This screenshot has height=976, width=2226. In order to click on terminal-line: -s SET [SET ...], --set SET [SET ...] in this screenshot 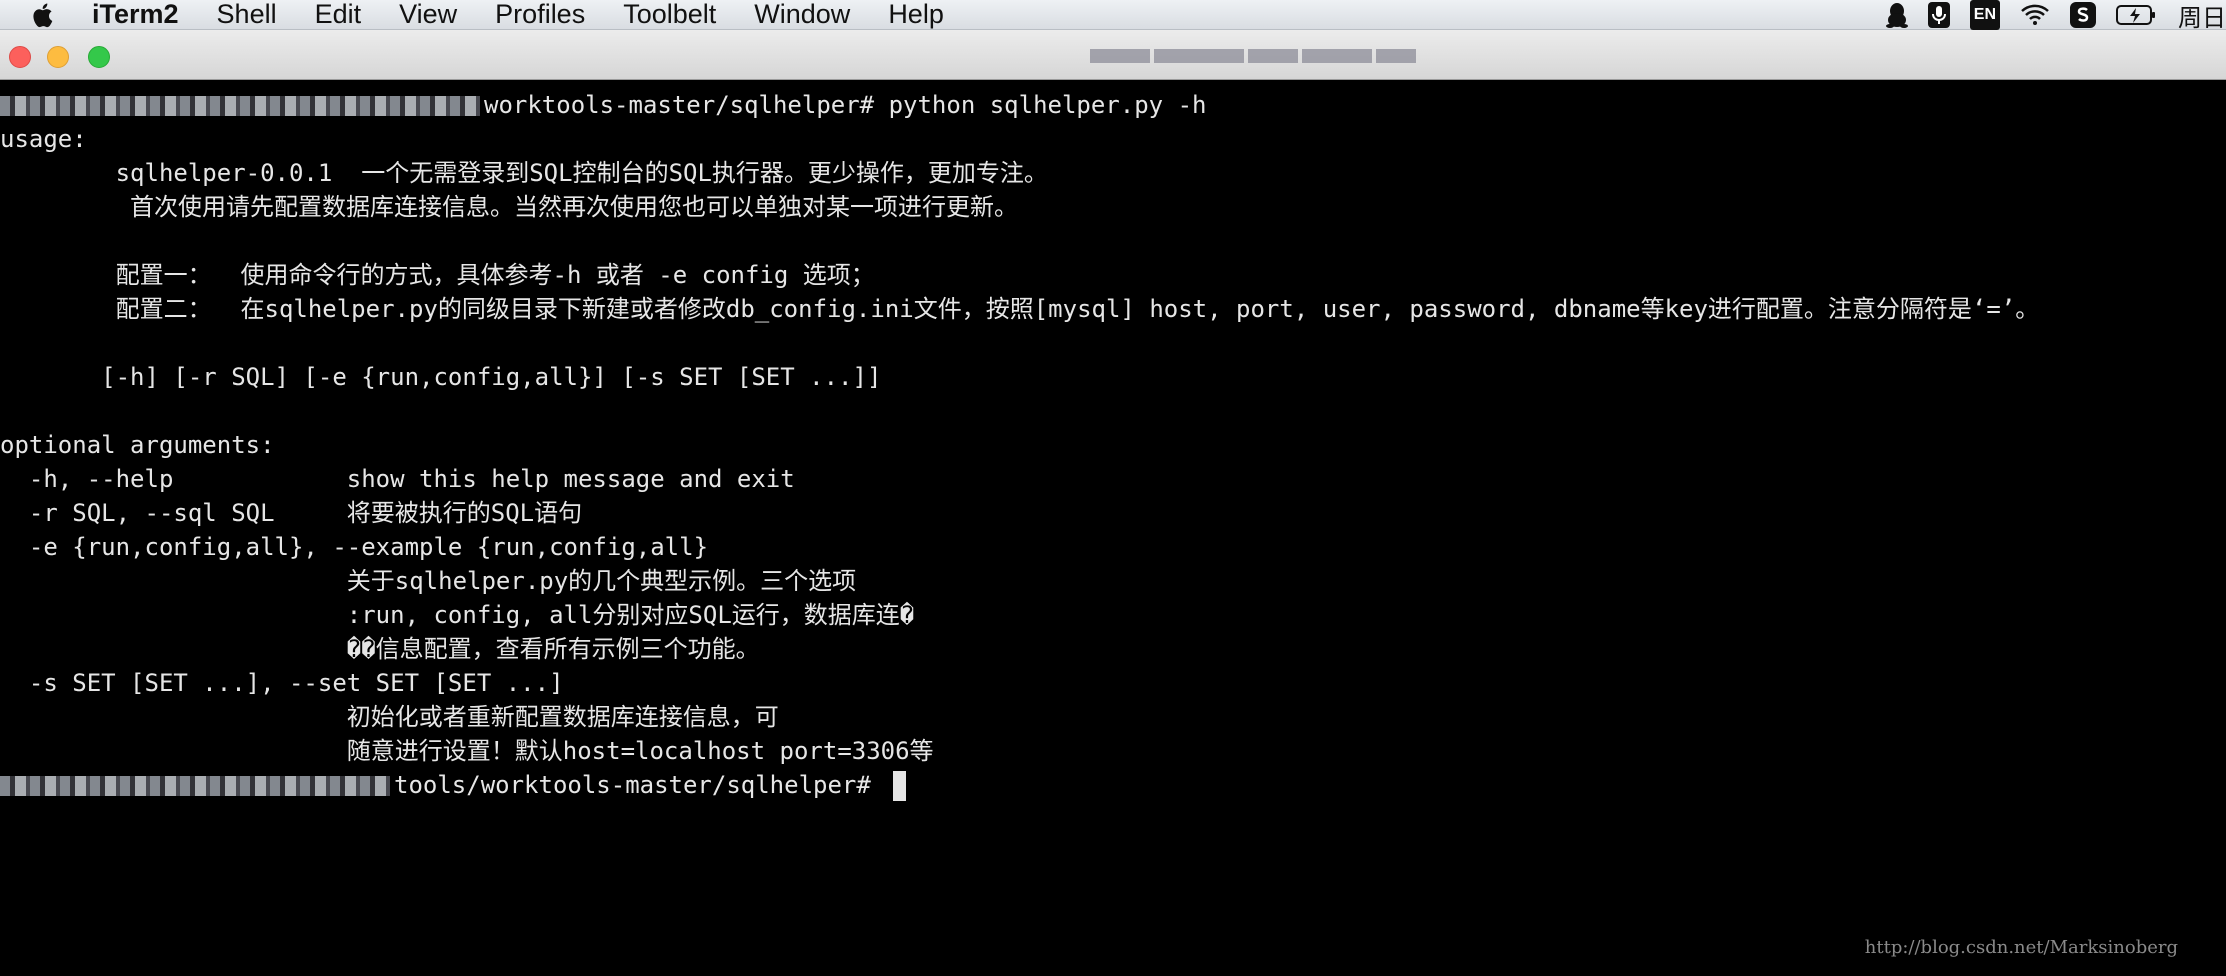, I will do `click(282, 683)`.